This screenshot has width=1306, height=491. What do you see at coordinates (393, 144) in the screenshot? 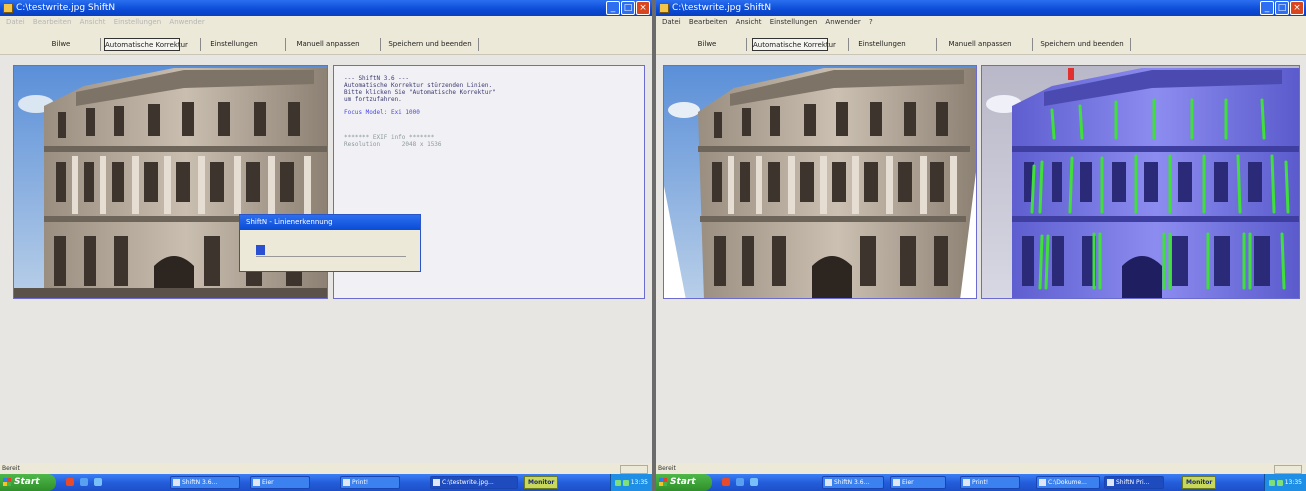
I see `exif-resolution: Resolution 2048 x 1536` at bounding box center [393, 144].